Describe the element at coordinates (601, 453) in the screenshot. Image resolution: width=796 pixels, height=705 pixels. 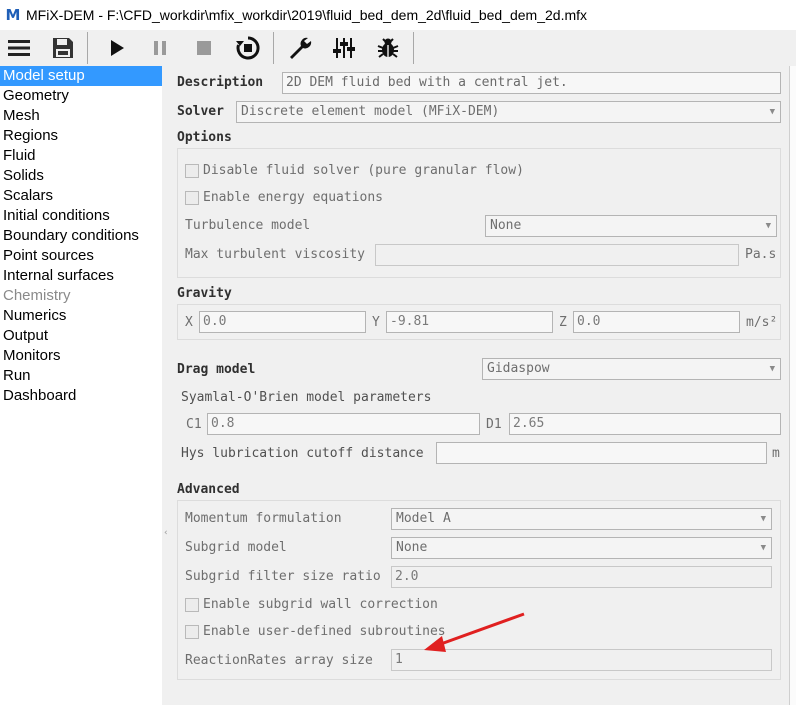
I see `hys-lubrication-input` at that location.